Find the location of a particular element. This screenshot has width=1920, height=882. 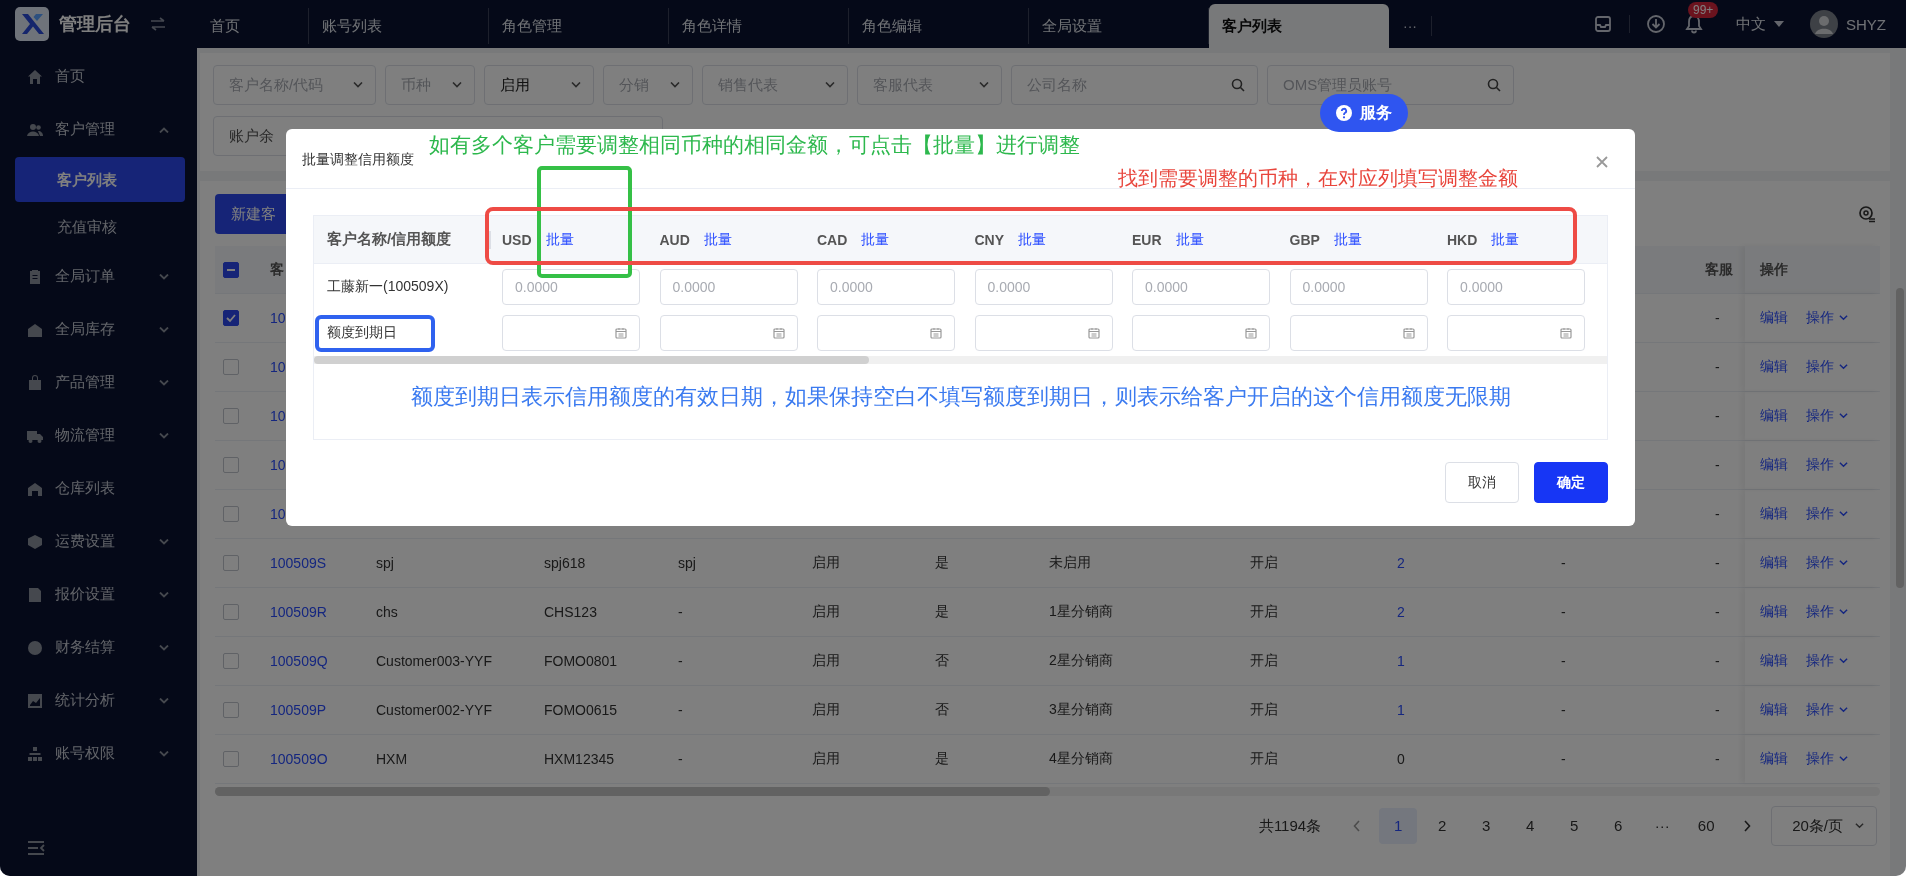

table-cell: spj618 is located at coordinates (565, 563).